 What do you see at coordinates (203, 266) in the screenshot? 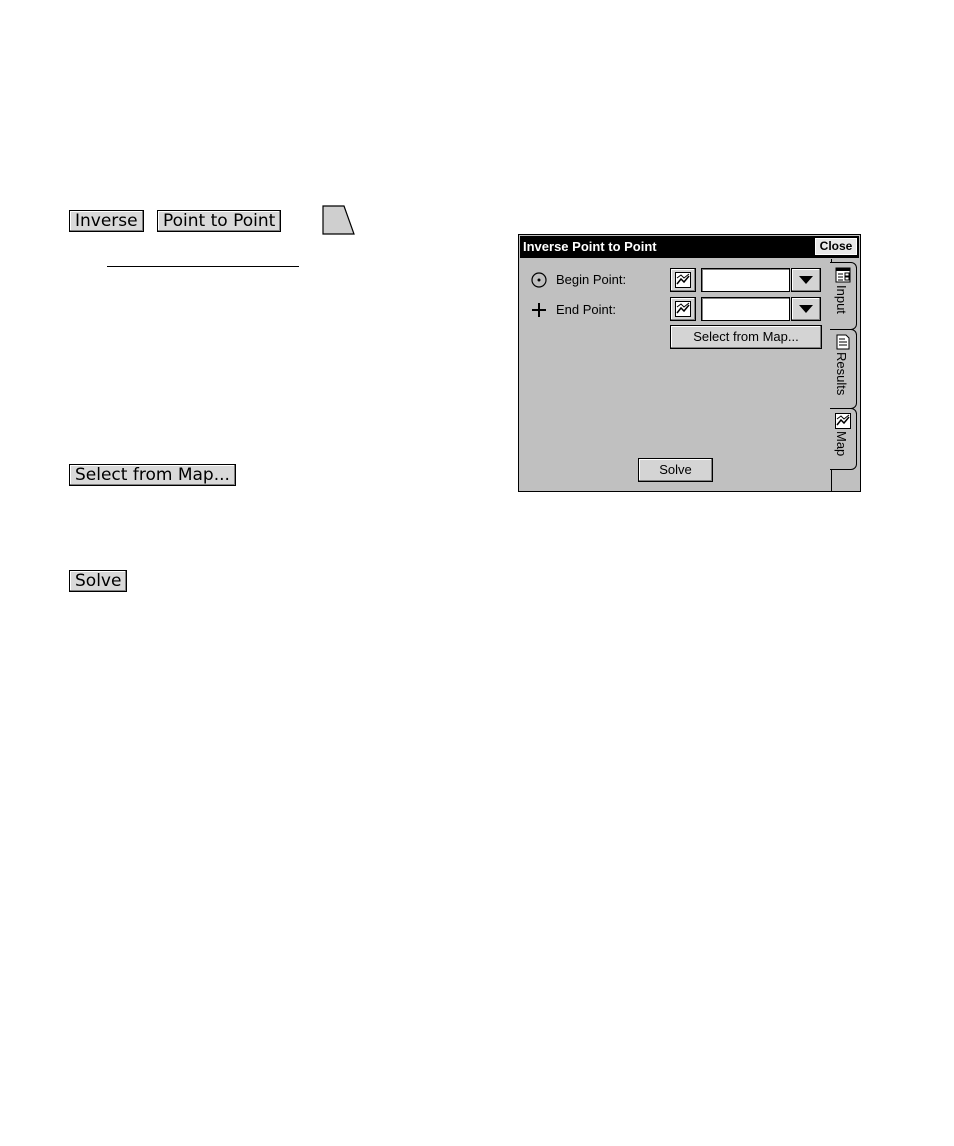
I see `divider-line` at bounding box center [203, 266].